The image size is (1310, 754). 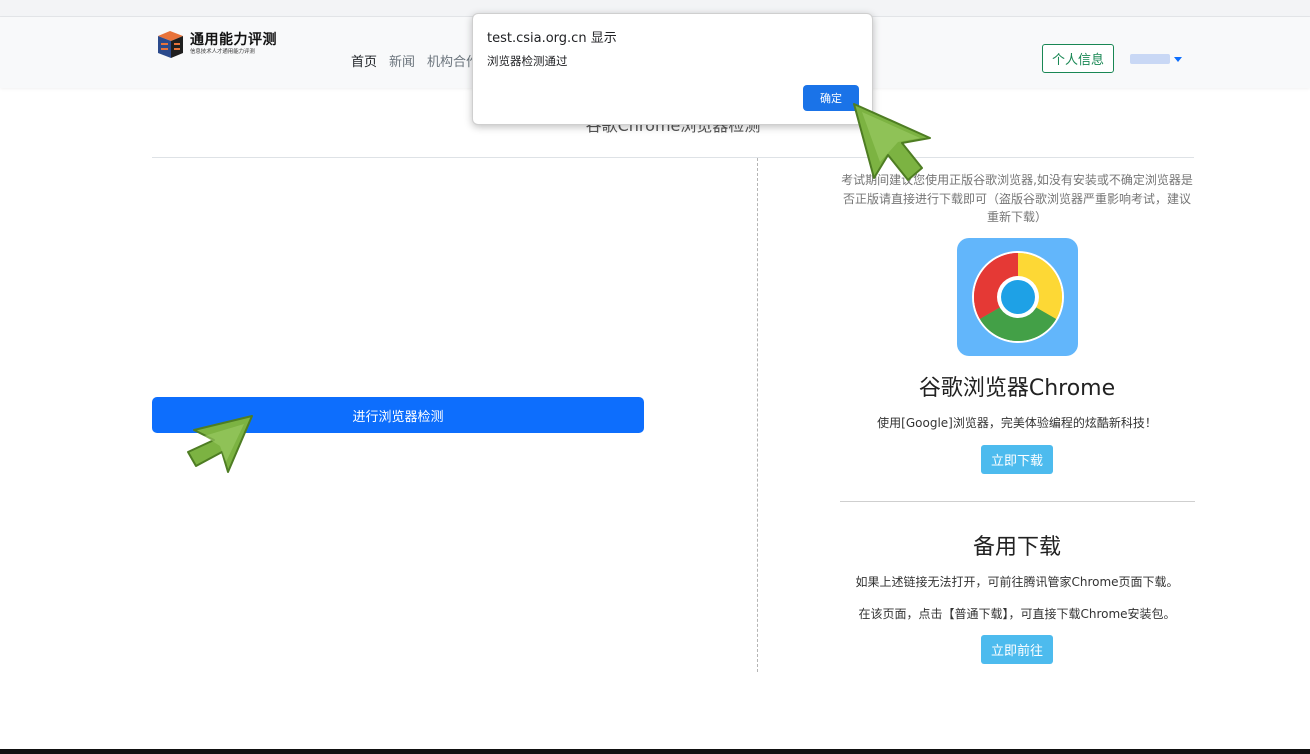 I want to click on backup-instruction-1: 如果上述链接无法打开，可前往腾讯管家Chrome页面下载。, so click(x=1017, y=582).